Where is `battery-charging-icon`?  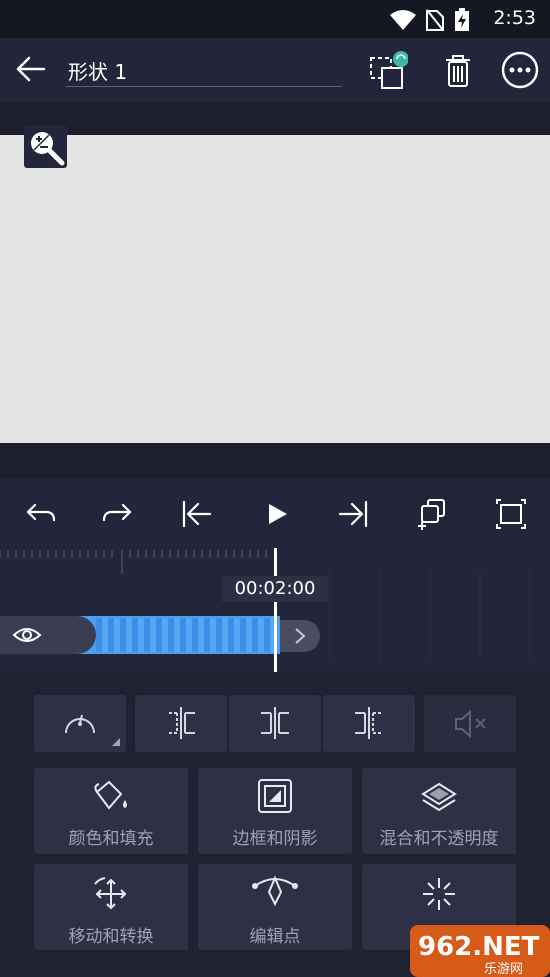
battery-charging-icon is located at coordinates (462, 19).